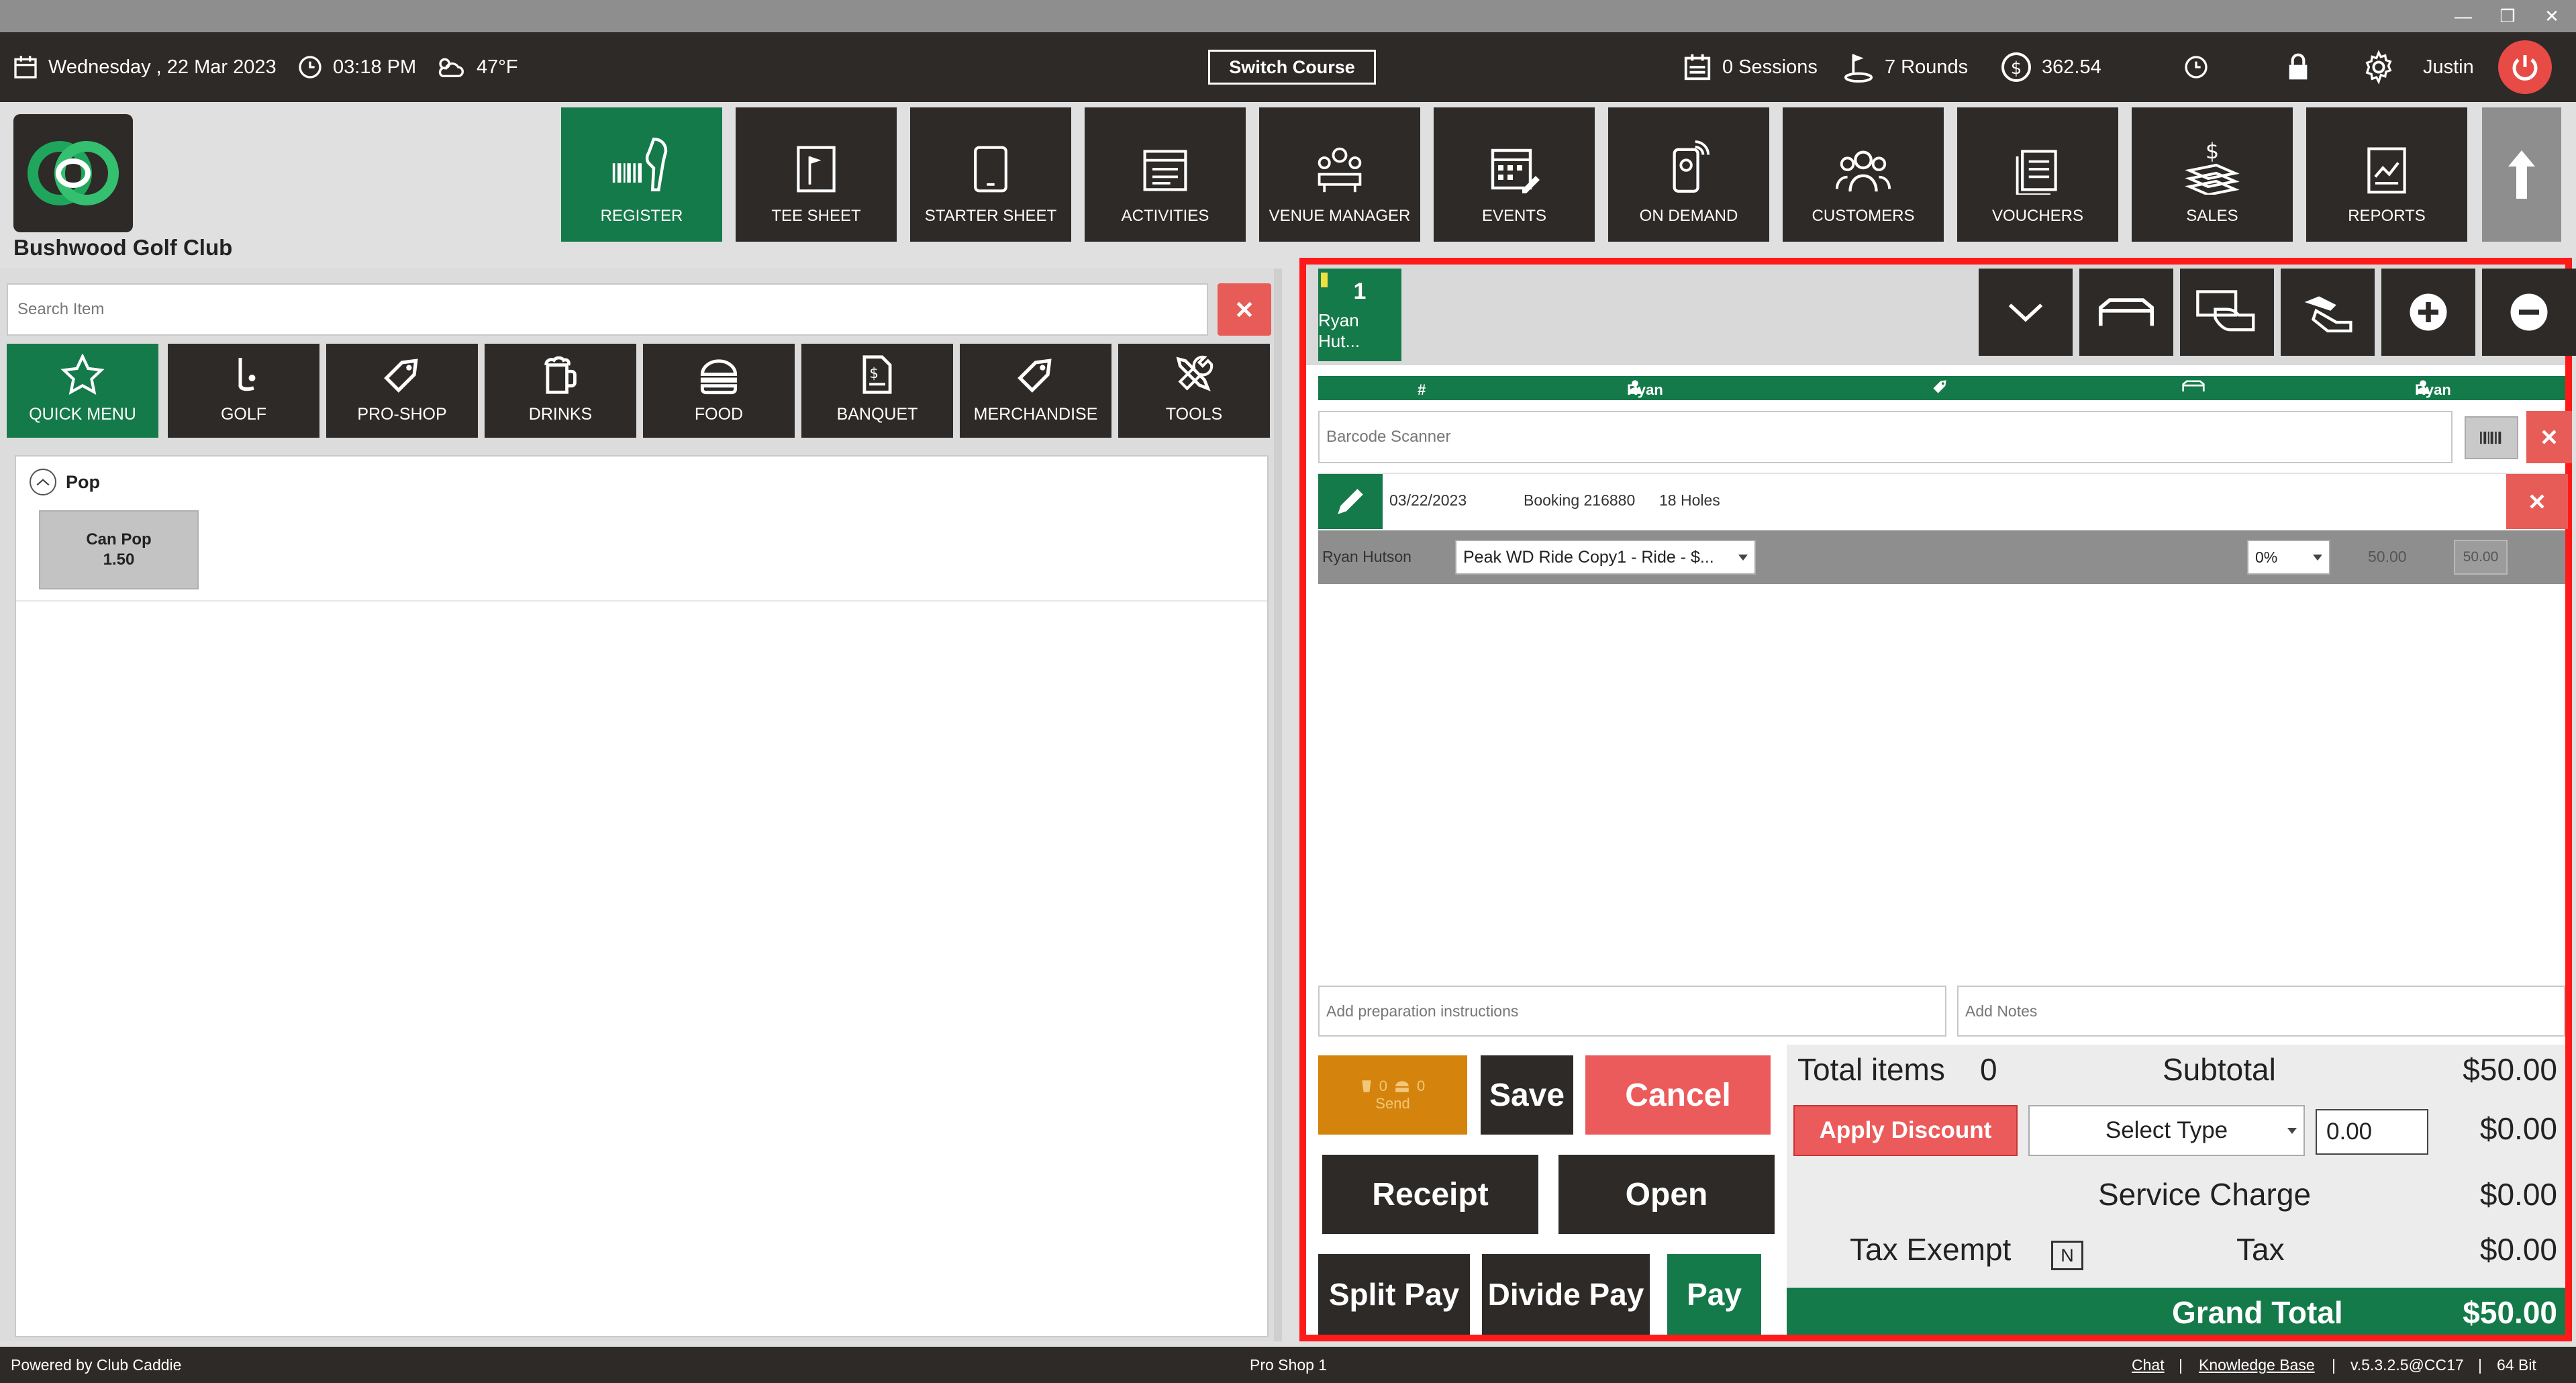 This screenshot has height=1383, width=2576. Describe the element at coordinates (1292, 67) in the screenshot. I see `switch-course-button: Switch Course` at that location.